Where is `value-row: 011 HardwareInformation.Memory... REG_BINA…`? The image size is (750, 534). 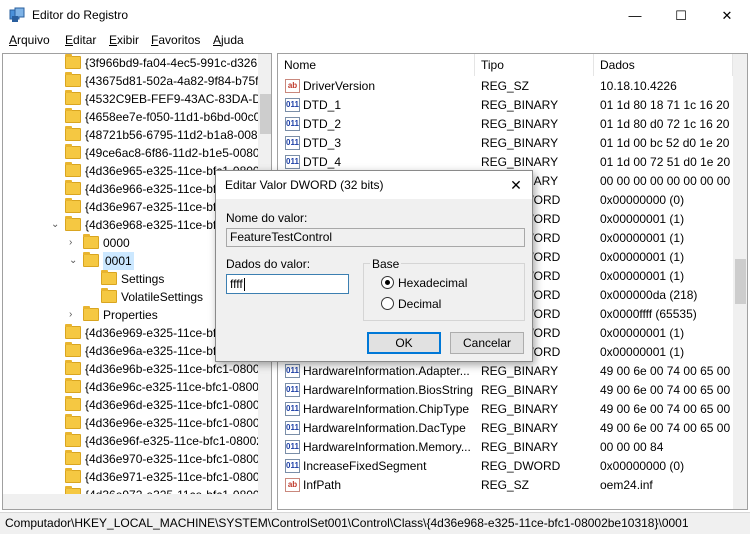
value-row: 011 HardwareInformation.Memory... REG_BINA… is located at coordinates (505, 447).